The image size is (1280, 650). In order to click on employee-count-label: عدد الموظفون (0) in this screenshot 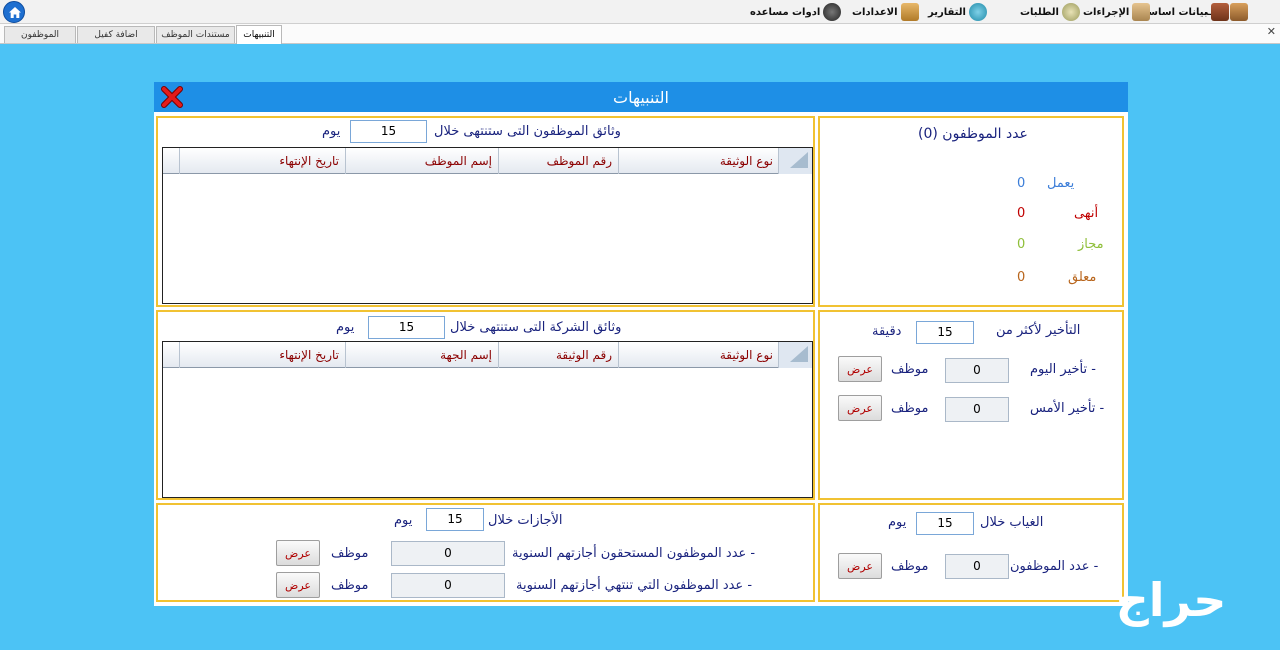, I will do `click(973, 134)`.